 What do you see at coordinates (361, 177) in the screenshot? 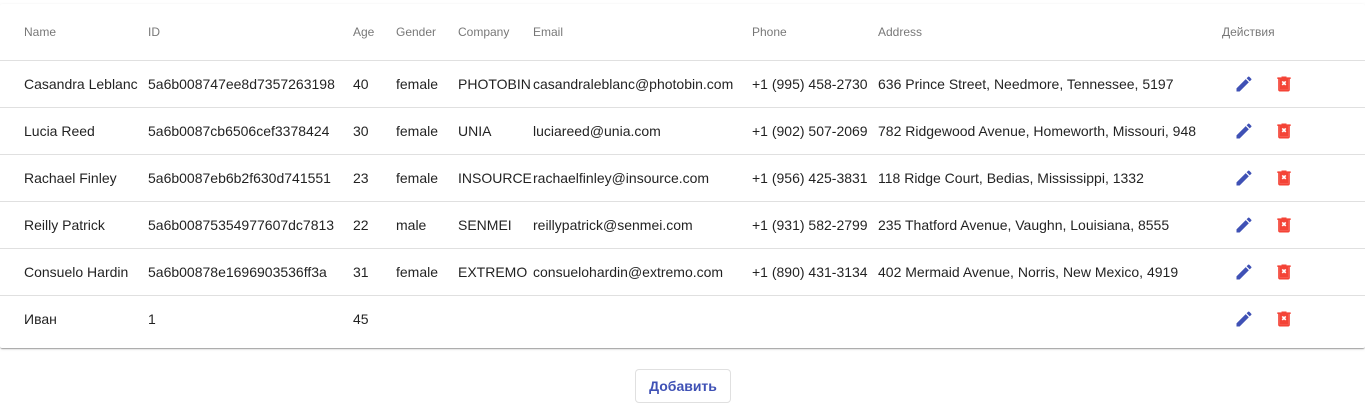
I see `cell-age: 23` at bounding box center [361, 177].